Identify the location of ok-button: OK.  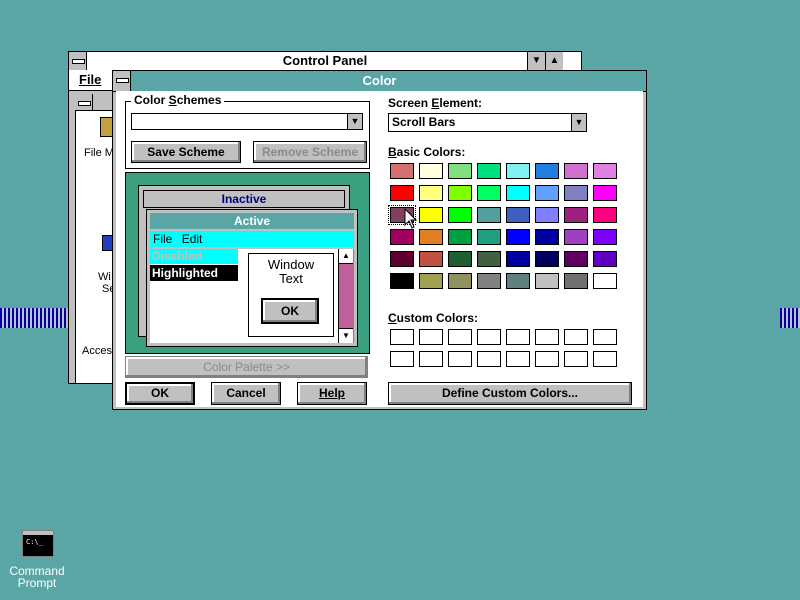
(160, 393).